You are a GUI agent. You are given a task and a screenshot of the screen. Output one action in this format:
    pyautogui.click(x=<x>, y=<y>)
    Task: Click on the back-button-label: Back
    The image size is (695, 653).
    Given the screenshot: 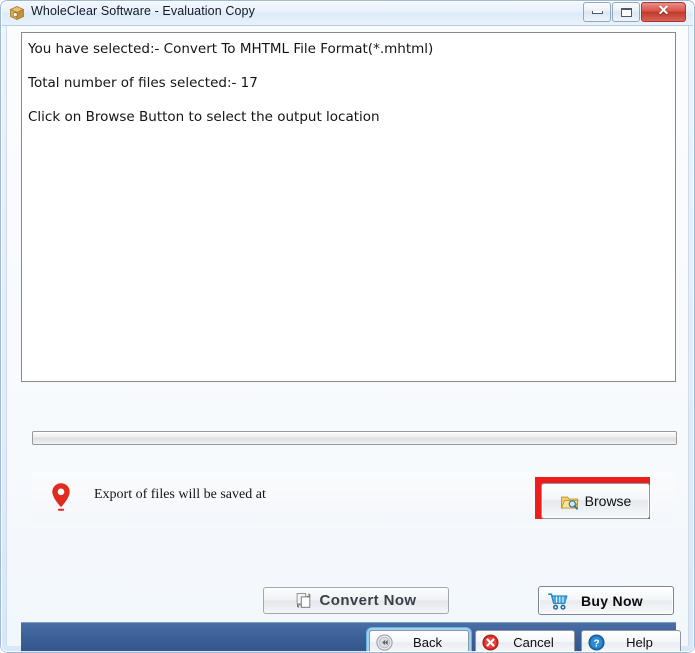 What is the action you would take?
    pyautogui.click(x=427, y=642)
    